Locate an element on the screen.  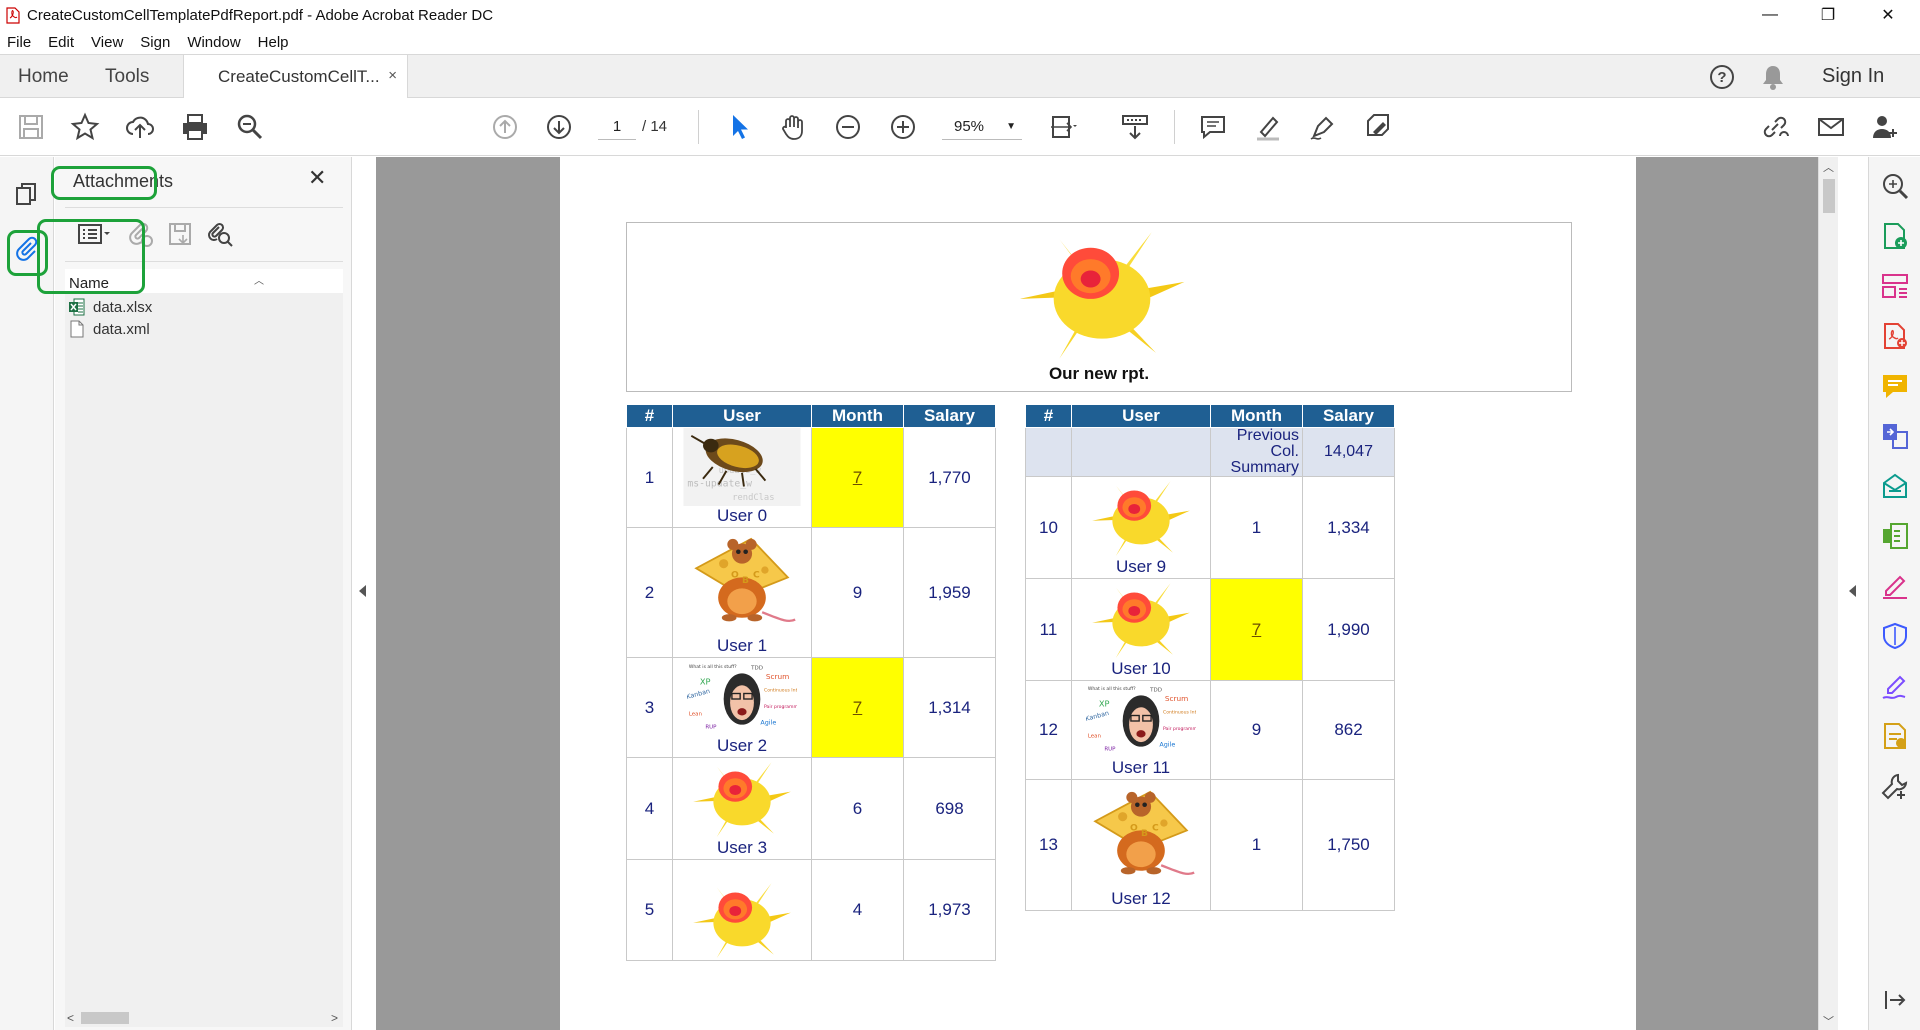
list-item: data.xml is located at coordinates (109, 329).